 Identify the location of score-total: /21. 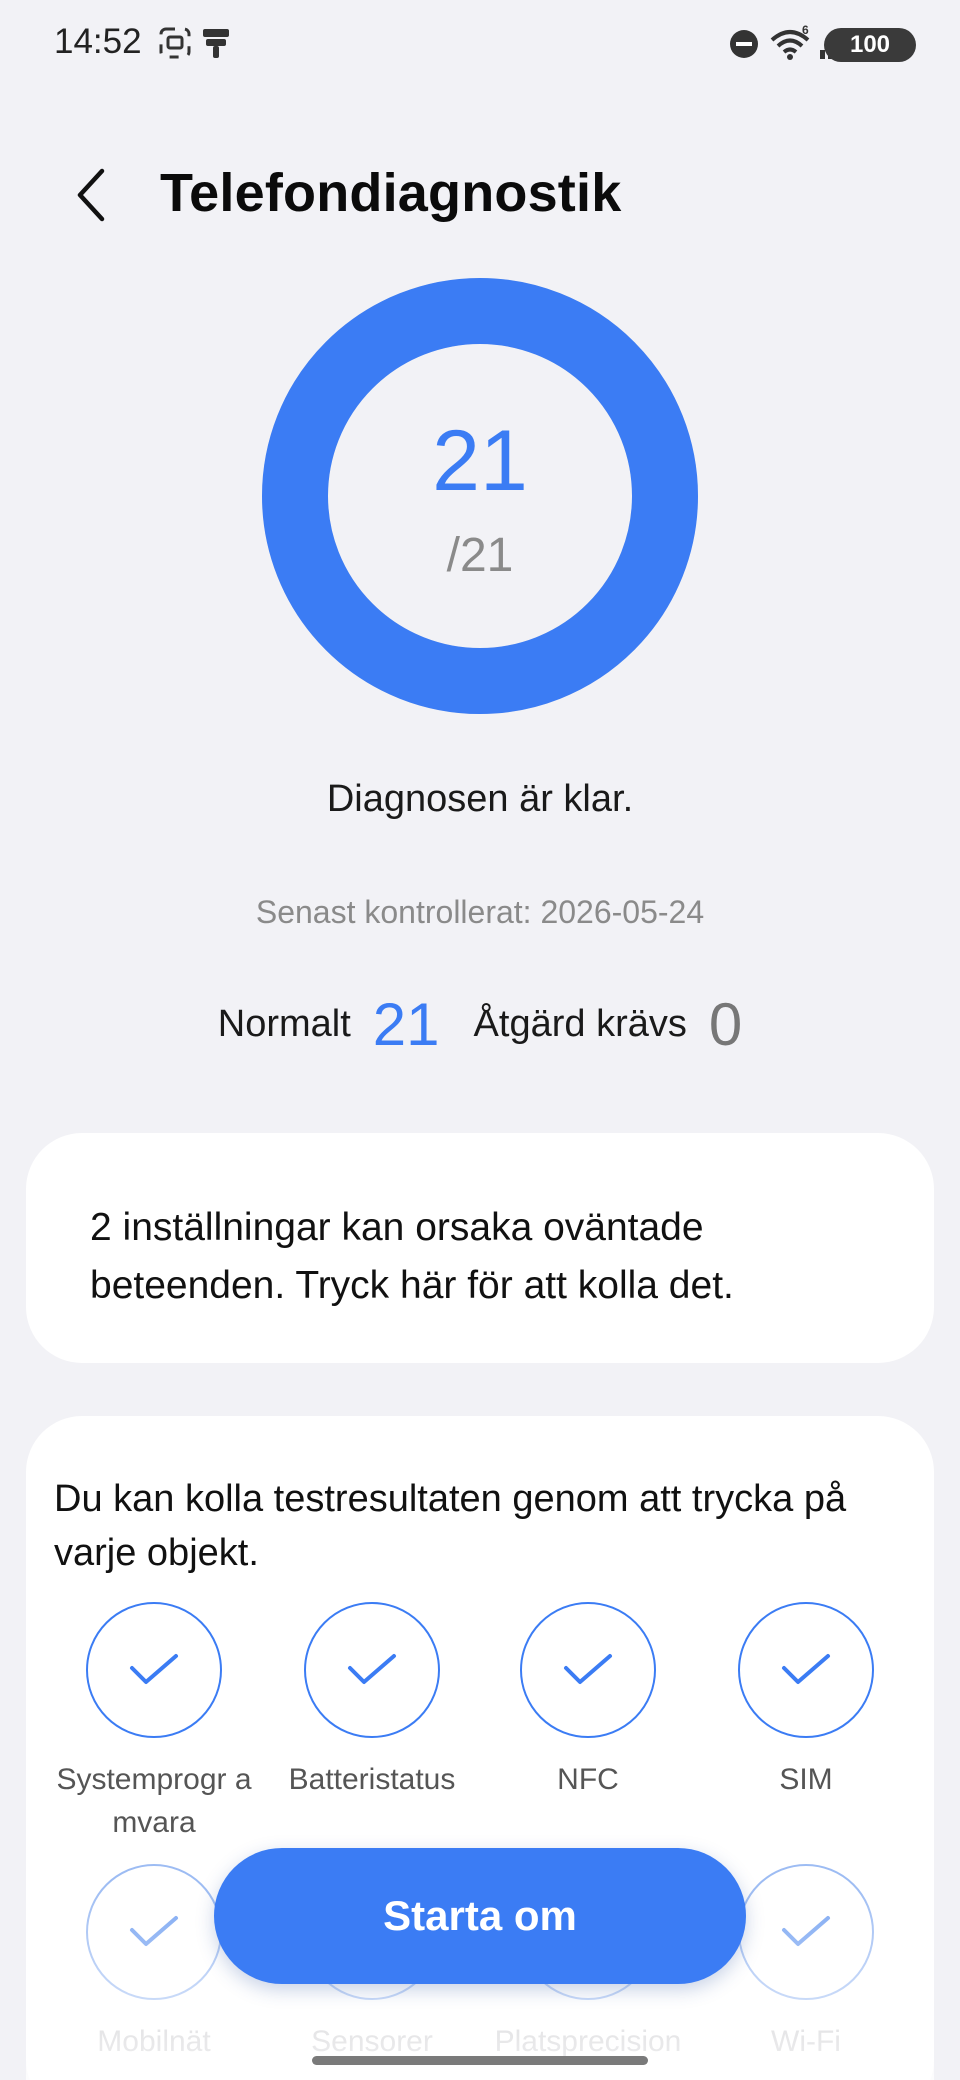
(480, 555).